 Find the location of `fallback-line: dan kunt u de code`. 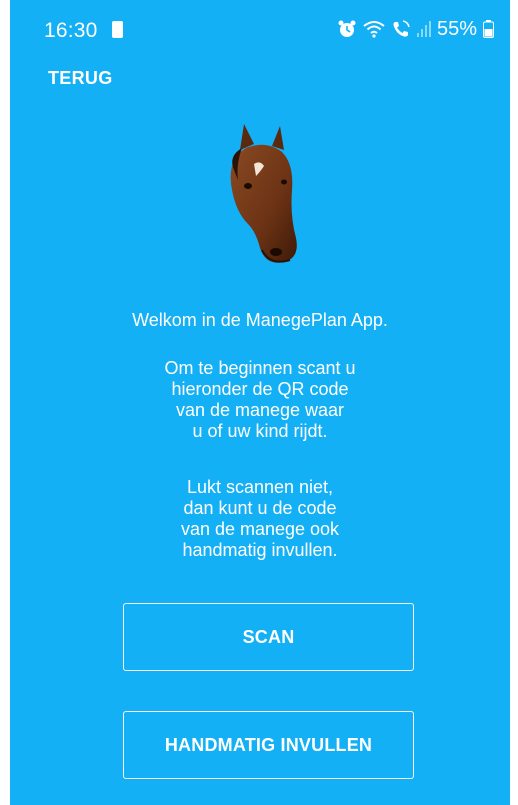

fallback-line: dan kunt u de code is located at coordinates (260, 508).